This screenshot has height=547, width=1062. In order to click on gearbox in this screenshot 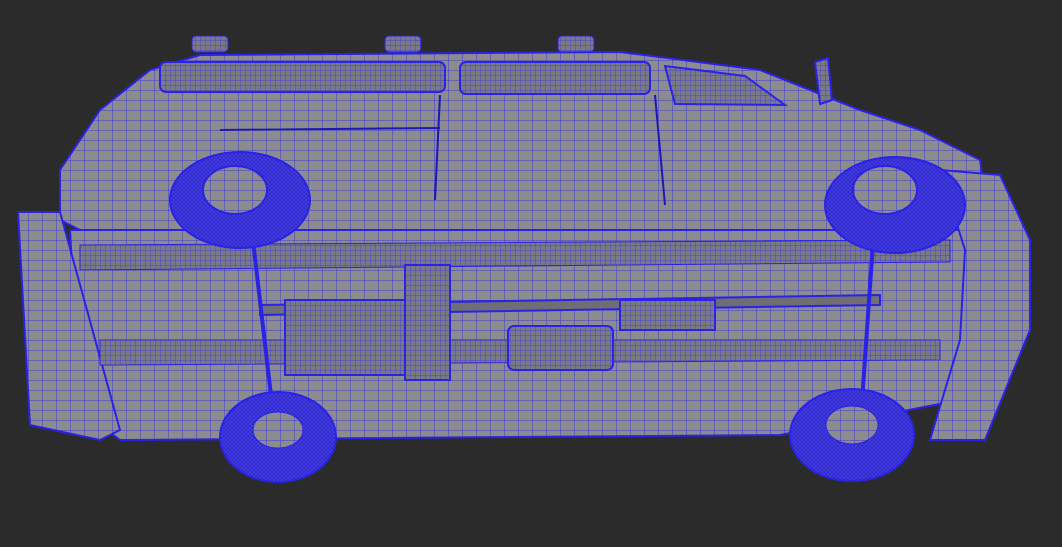, I will do `click(427, 322)`.